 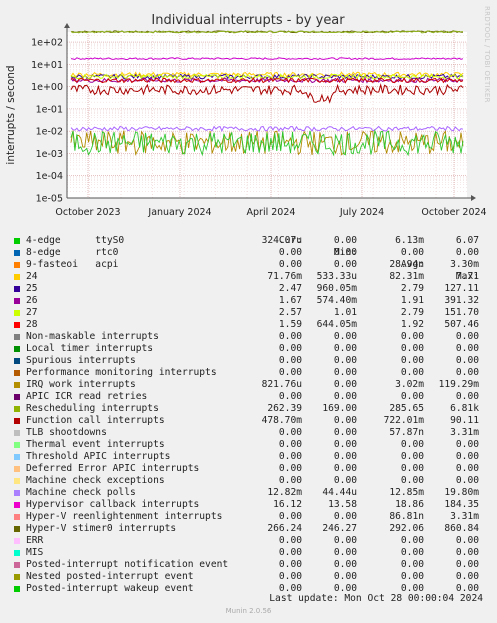 What do you see at coordinates (11, 114) in the screenshot?
I see `y-axis-label: interrupts / second` at bounding box center [11, 114].